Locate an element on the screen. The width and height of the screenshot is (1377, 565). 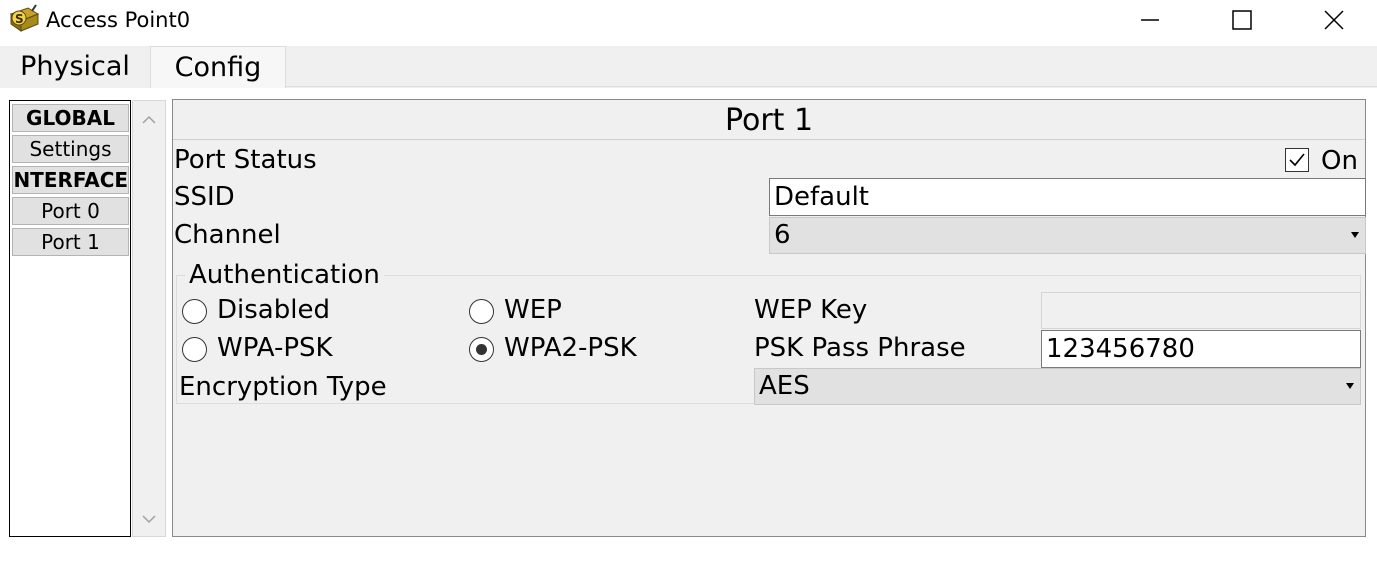
close-icon is located at coordinates (1334, 20).